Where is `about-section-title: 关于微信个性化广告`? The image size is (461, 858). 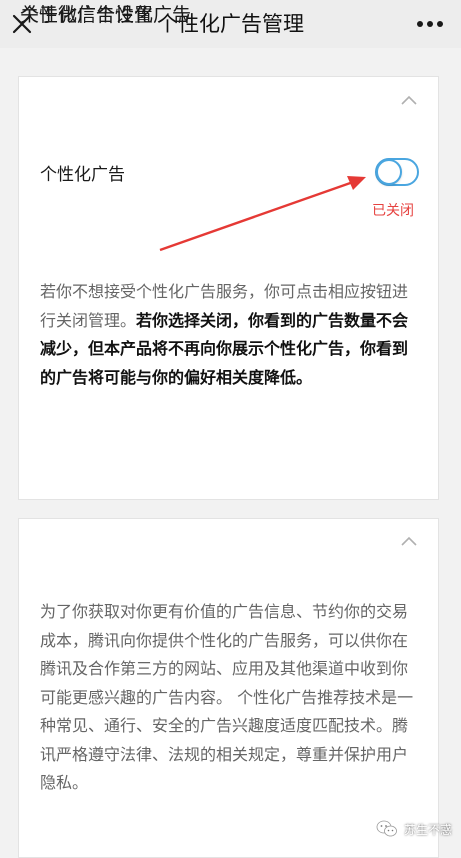
about-section-title: 关于微信个性化广告 is located at coordinates (106, 15).